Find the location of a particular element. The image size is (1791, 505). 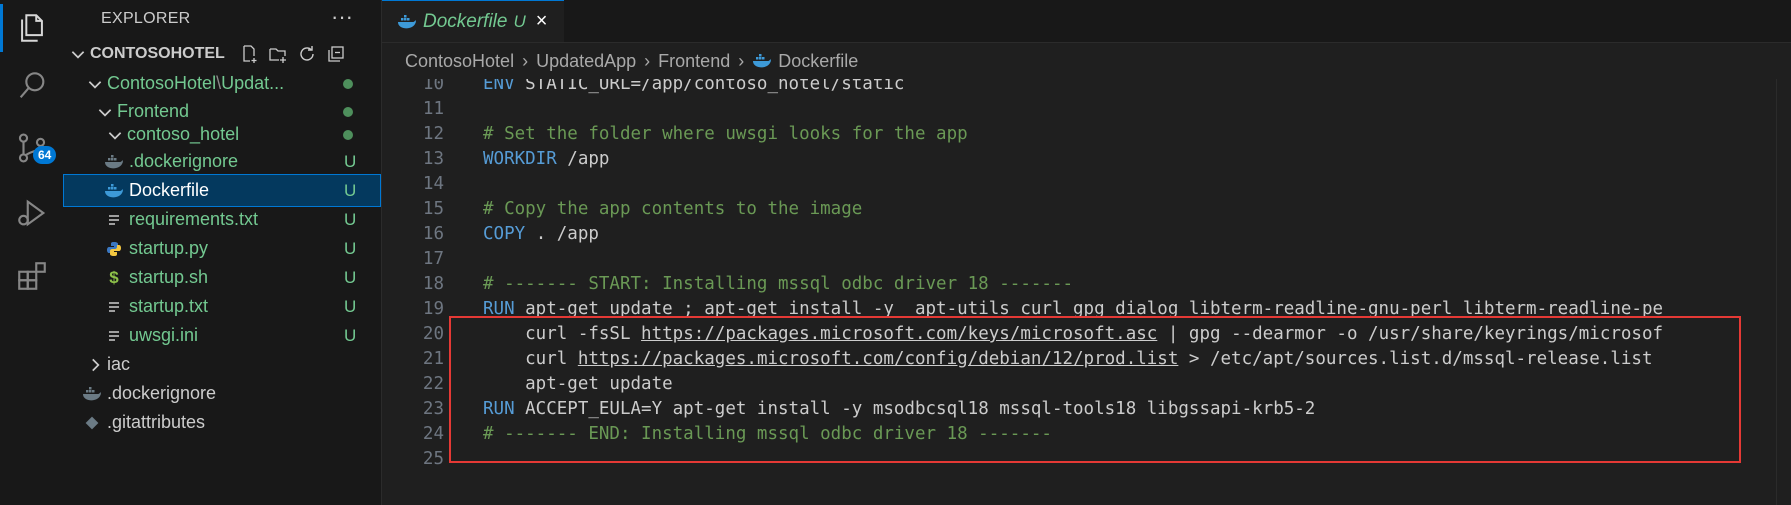

tree-root-contosohotel: CONTOSOHOTEL is located at coordinates (222, 53).